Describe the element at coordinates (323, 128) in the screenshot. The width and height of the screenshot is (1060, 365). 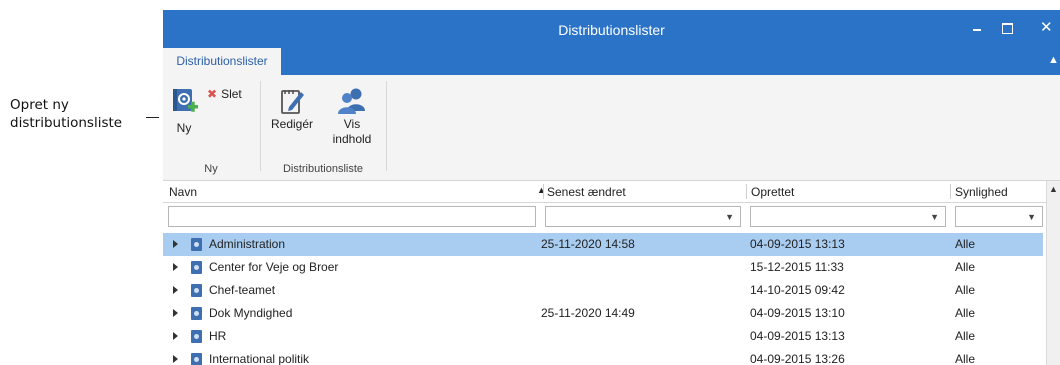
I see `ribbon-group-distributionsliste: Redigér Vis indhold Distributionsliste` at that location.